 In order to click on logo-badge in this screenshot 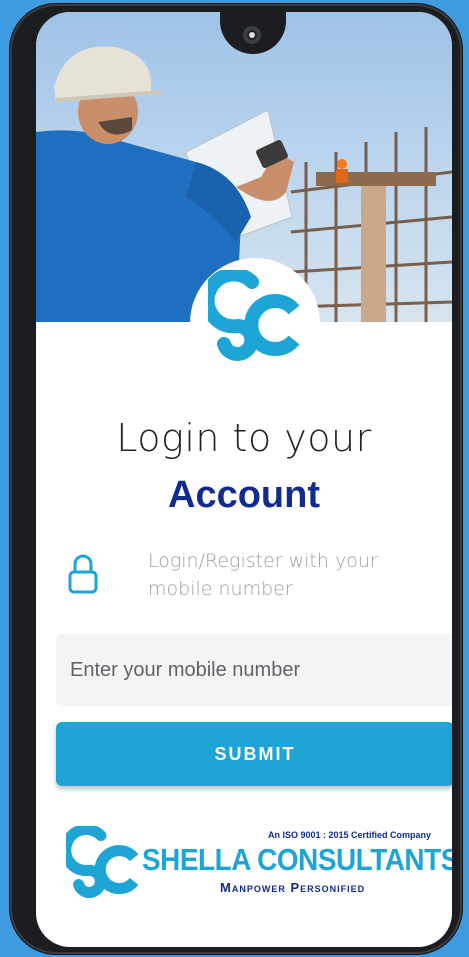, I will do `click(255, 323)`.